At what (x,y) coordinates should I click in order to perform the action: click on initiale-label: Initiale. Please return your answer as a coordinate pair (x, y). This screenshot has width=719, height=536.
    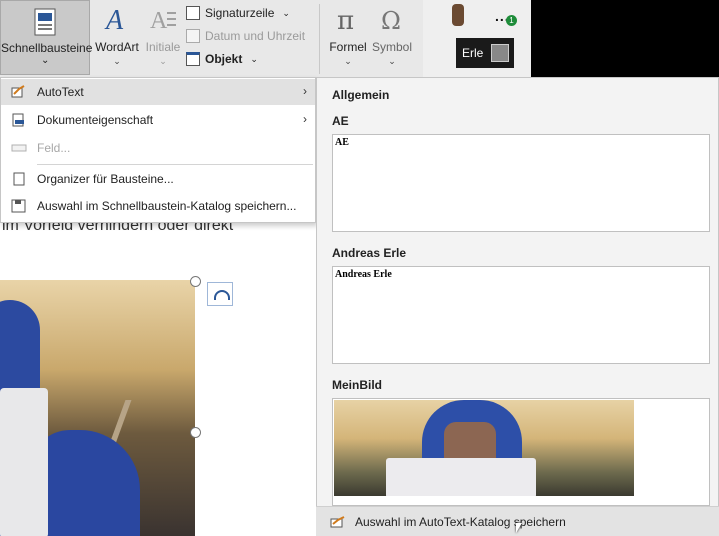
    Looking at the image, I should click on (163, 47).